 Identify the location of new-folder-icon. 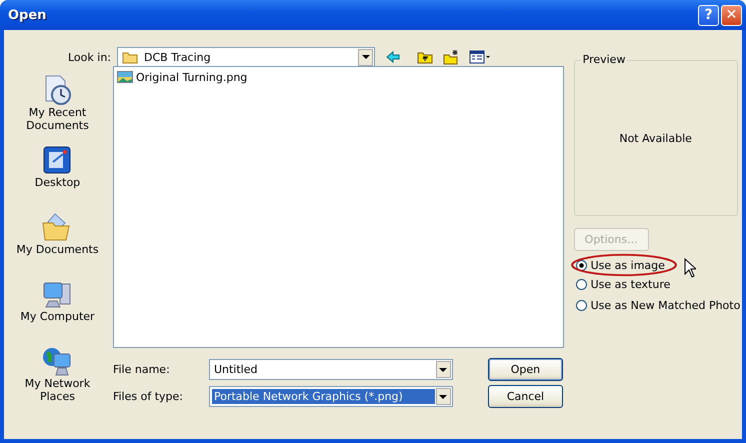
(451, 57).